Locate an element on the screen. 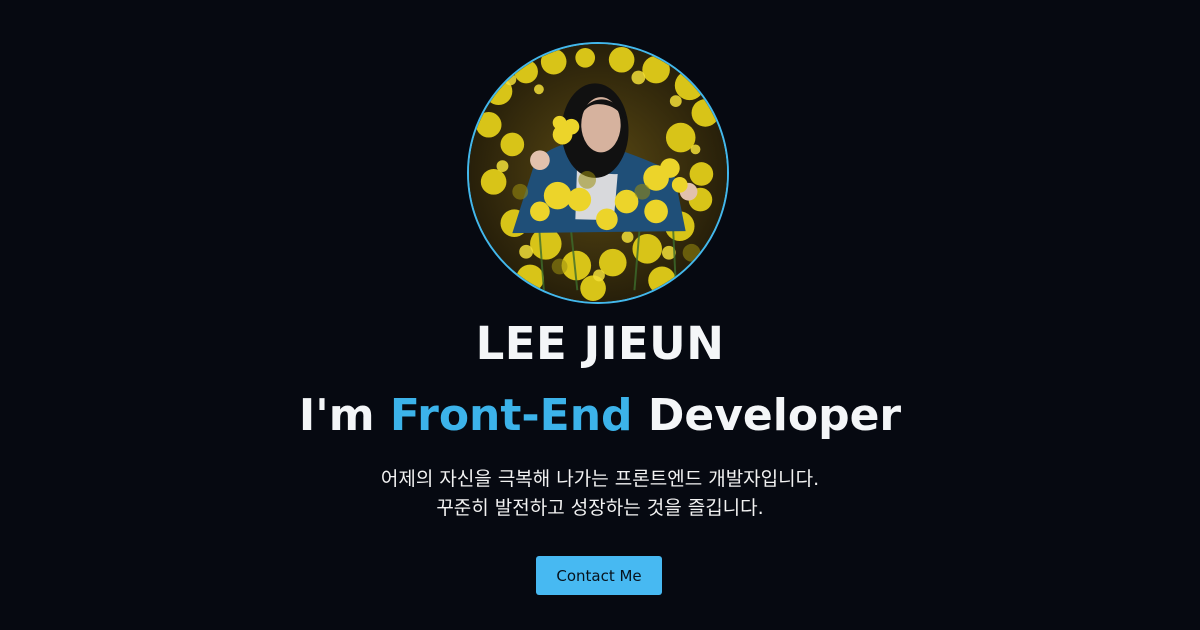 Image resolution: width=1200 pixels, height=630 pixels. avatar is located at coordinates (598, 173).